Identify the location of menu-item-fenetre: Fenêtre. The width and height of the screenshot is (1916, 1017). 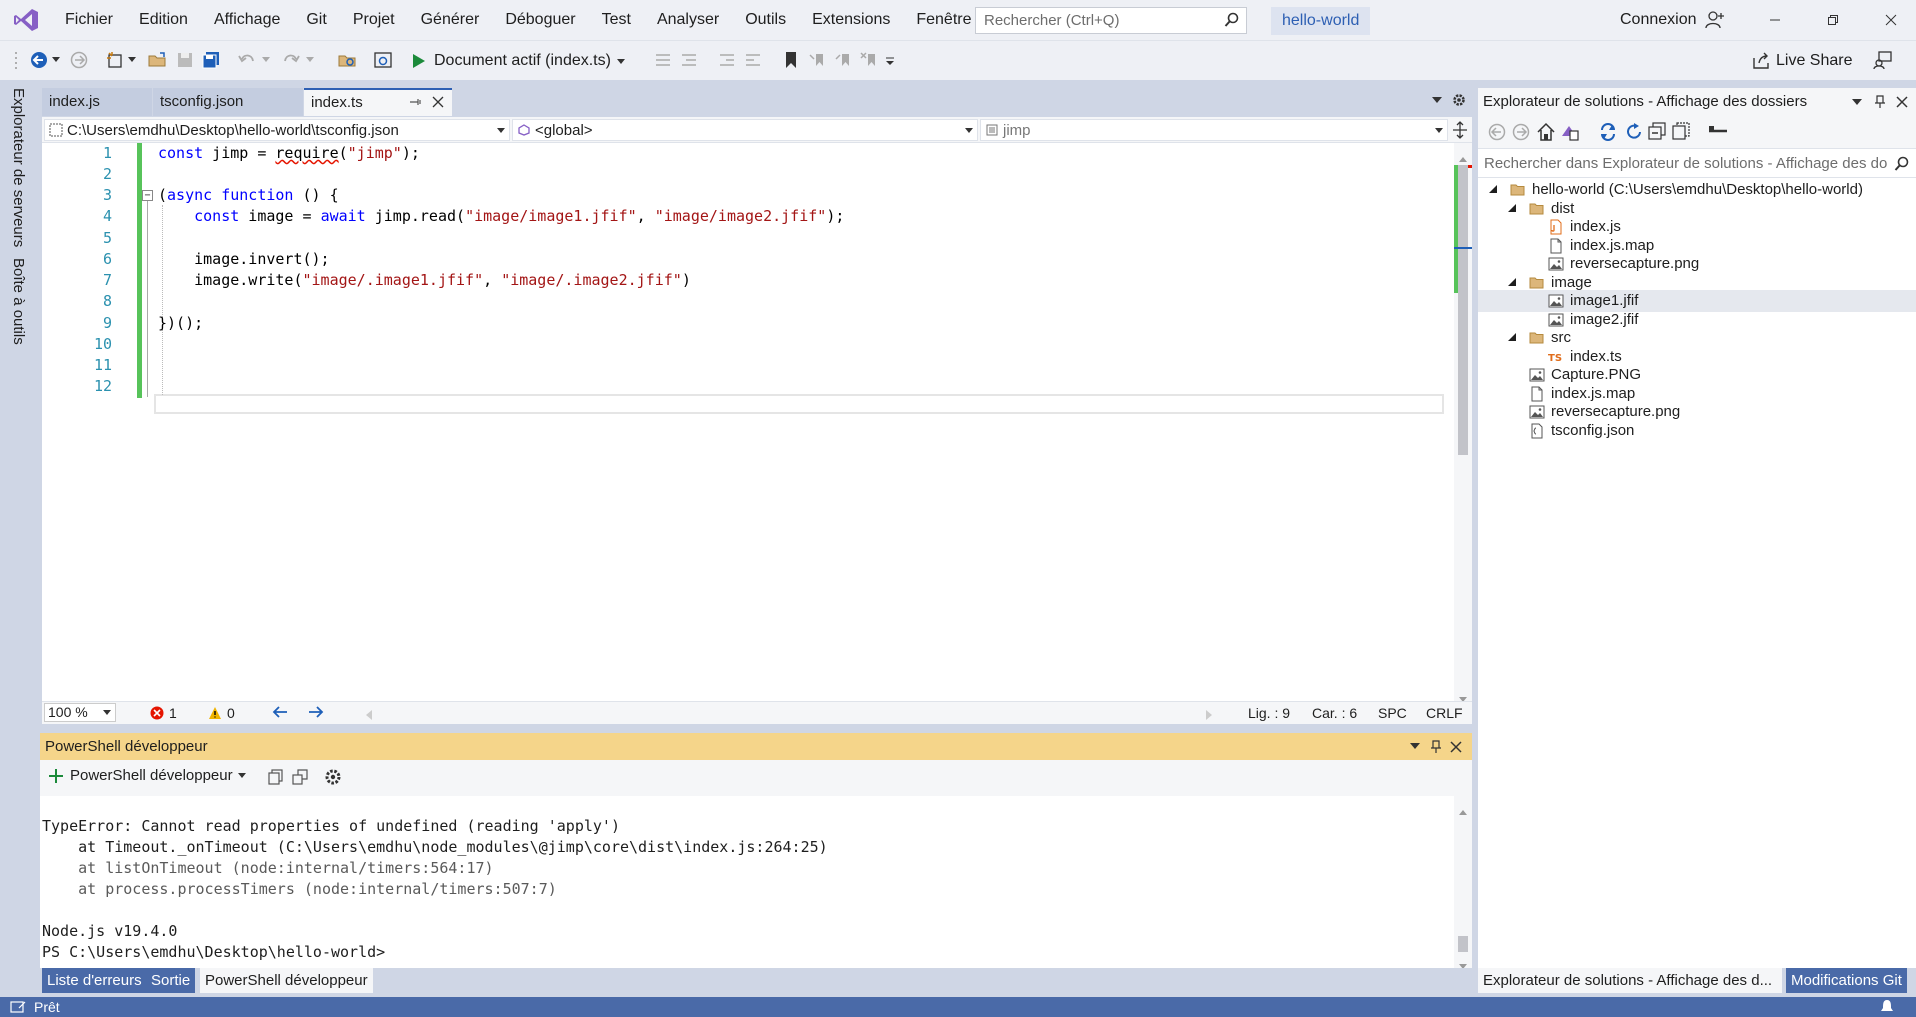
(943, 20).